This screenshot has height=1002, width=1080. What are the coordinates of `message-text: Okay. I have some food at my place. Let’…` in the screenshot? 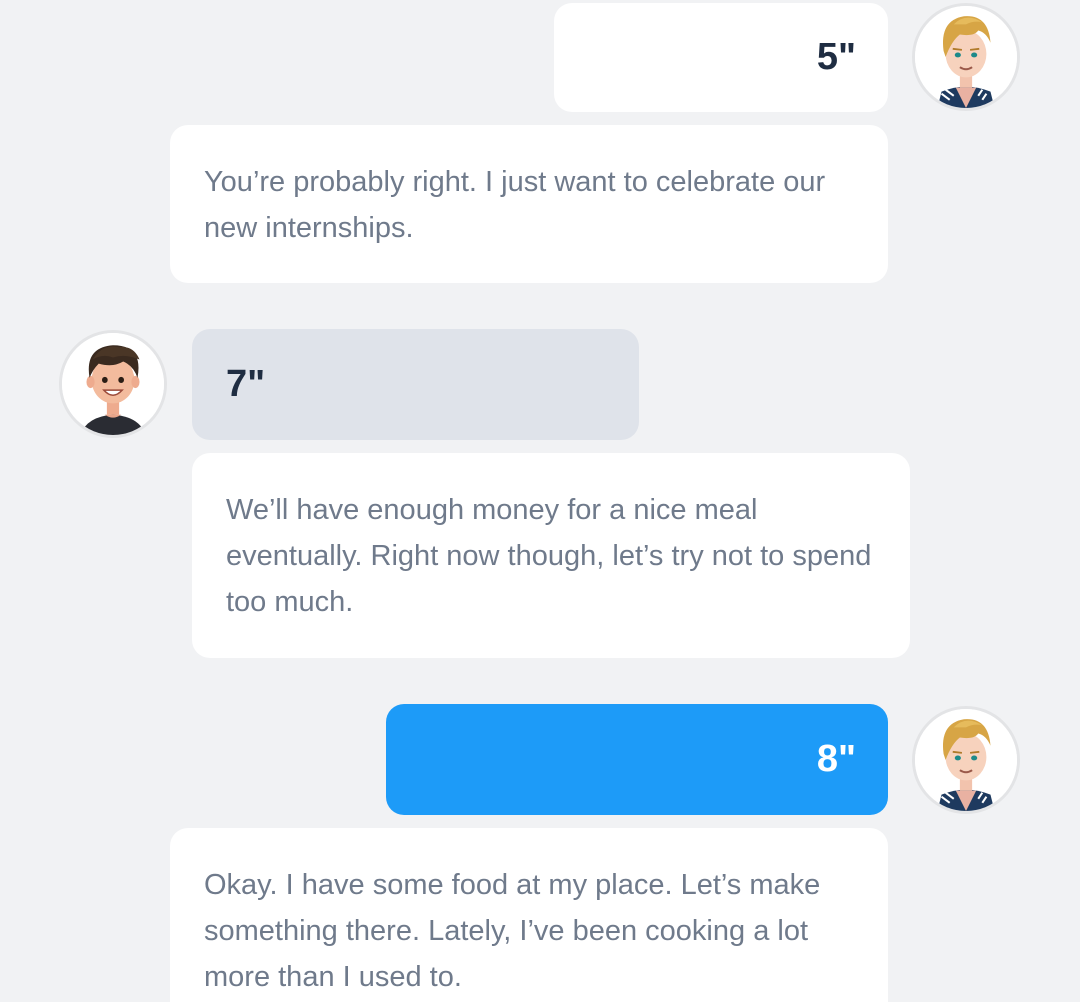 It's located at (512, 931).